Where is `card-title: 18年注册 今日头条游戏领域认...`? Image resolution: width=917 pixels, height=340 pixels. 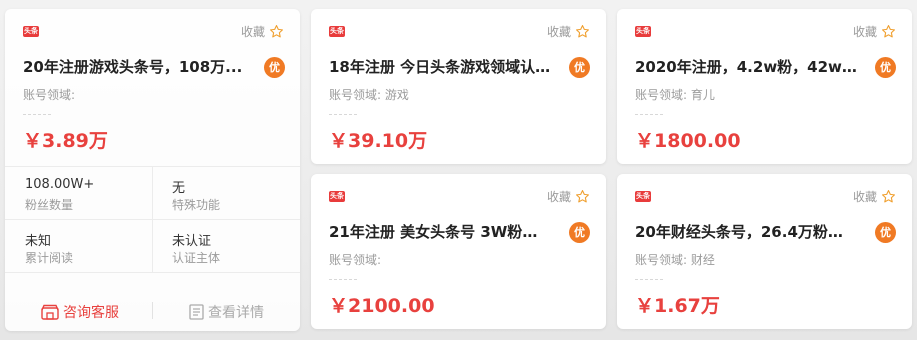 card-title: 18年注册 今日头条游戏领域认... is located at coordinates (440, 66).